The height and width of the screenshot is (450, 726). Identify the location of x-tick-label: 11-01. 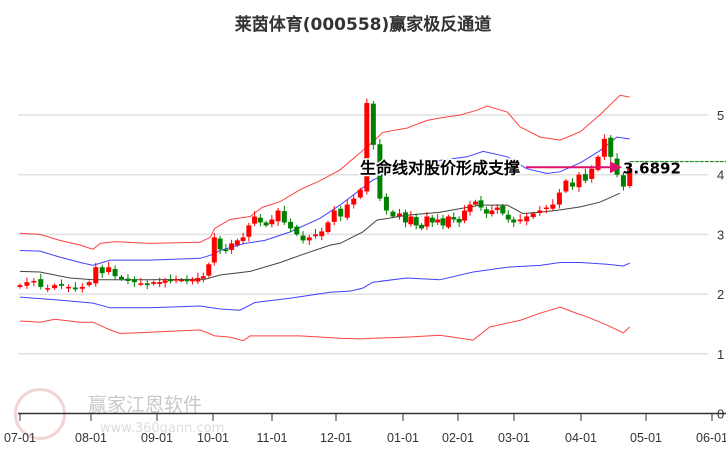
(271, 438).